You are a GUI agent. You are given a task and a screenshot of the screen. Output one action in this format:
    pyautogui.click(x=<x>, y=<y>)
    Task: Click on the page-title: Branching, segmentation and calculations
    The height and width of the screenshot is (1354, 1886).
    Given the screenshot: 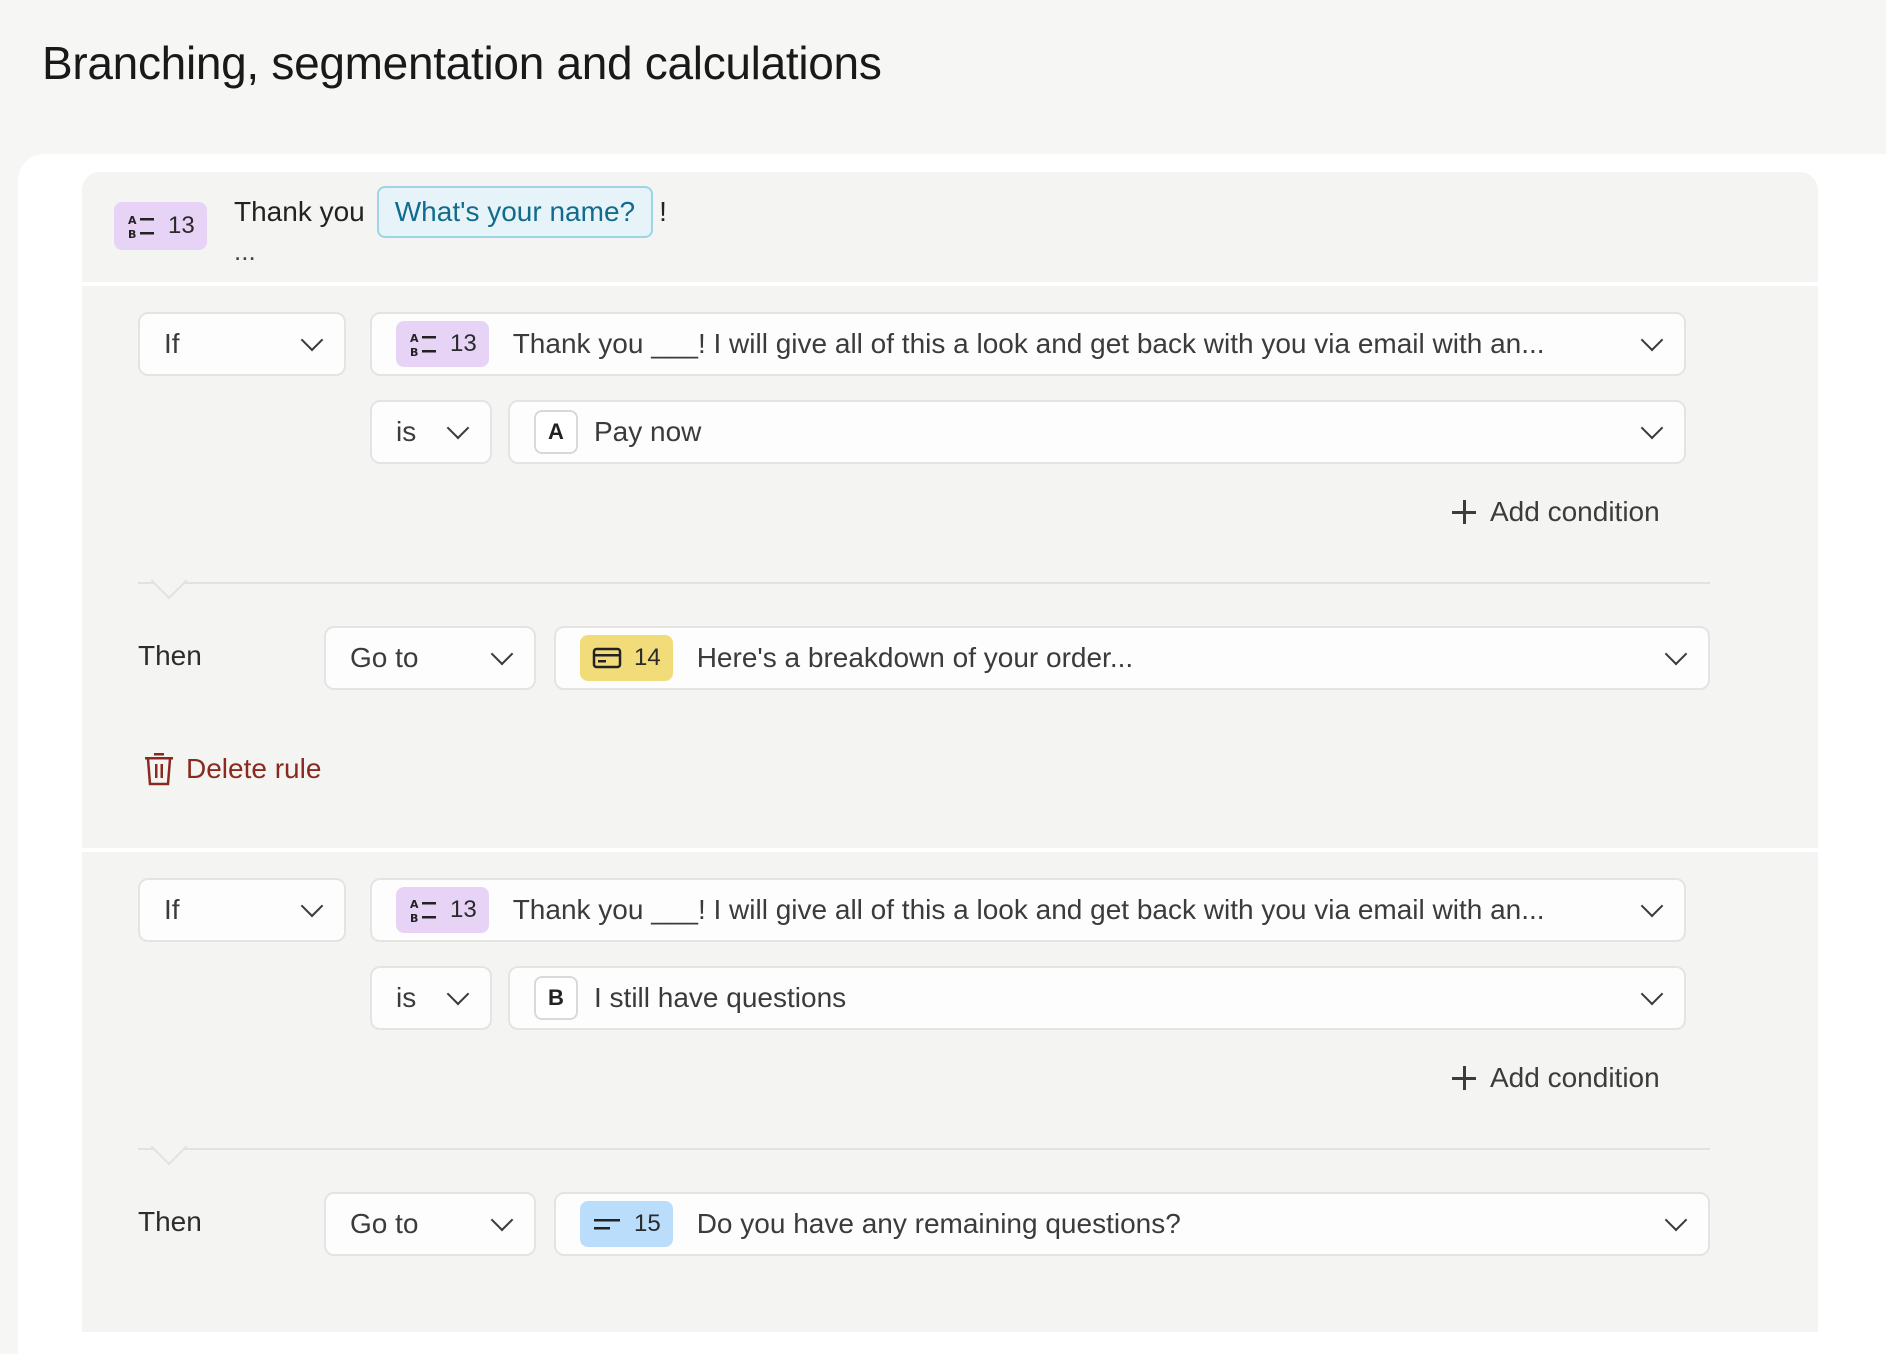 What is the action you would take?
    pyautogui.click(x=462, y=63)
    